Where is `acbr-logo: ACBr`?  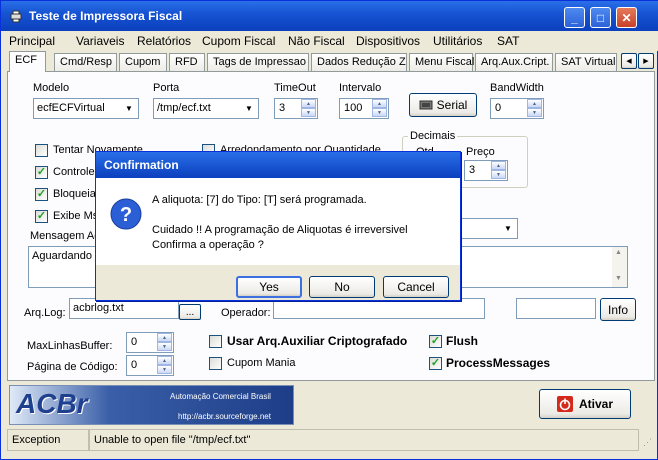
acbr-logo: ACBr is located at coordinates (52, 403).